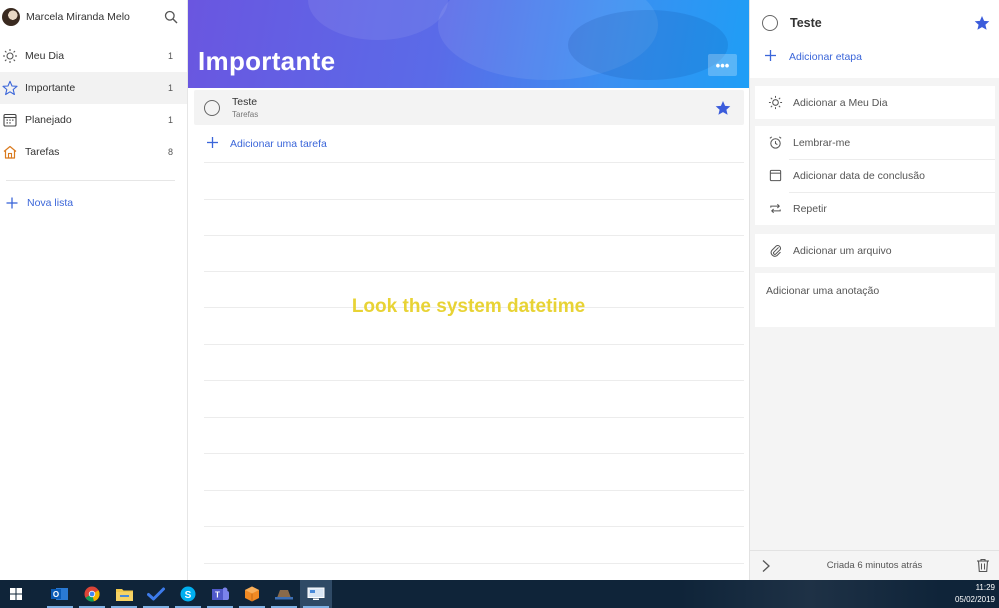  What do you see at coordinates (50, 88) in the screenshot?
I see `sidebar-item-label: Importante` at bounding box center [50, 88].